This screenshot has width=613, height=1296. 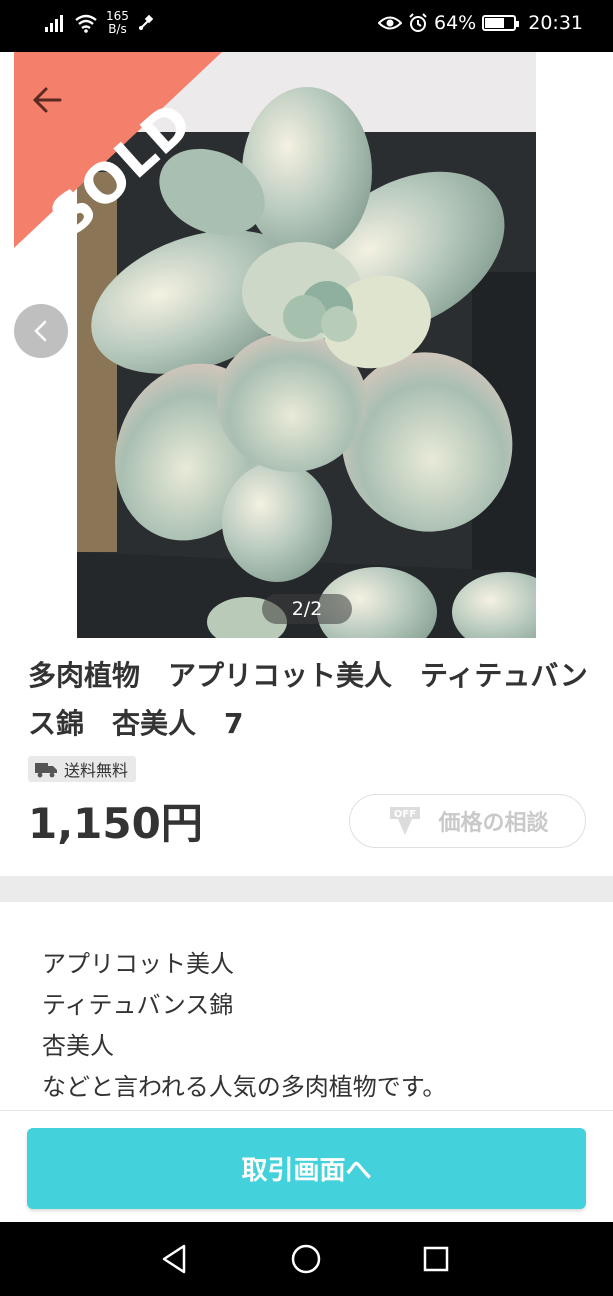 What do you see at coordinates (175, 1259) in the screenshot?
I see `back-triangle-icon` at bounding box center [175, 1259].